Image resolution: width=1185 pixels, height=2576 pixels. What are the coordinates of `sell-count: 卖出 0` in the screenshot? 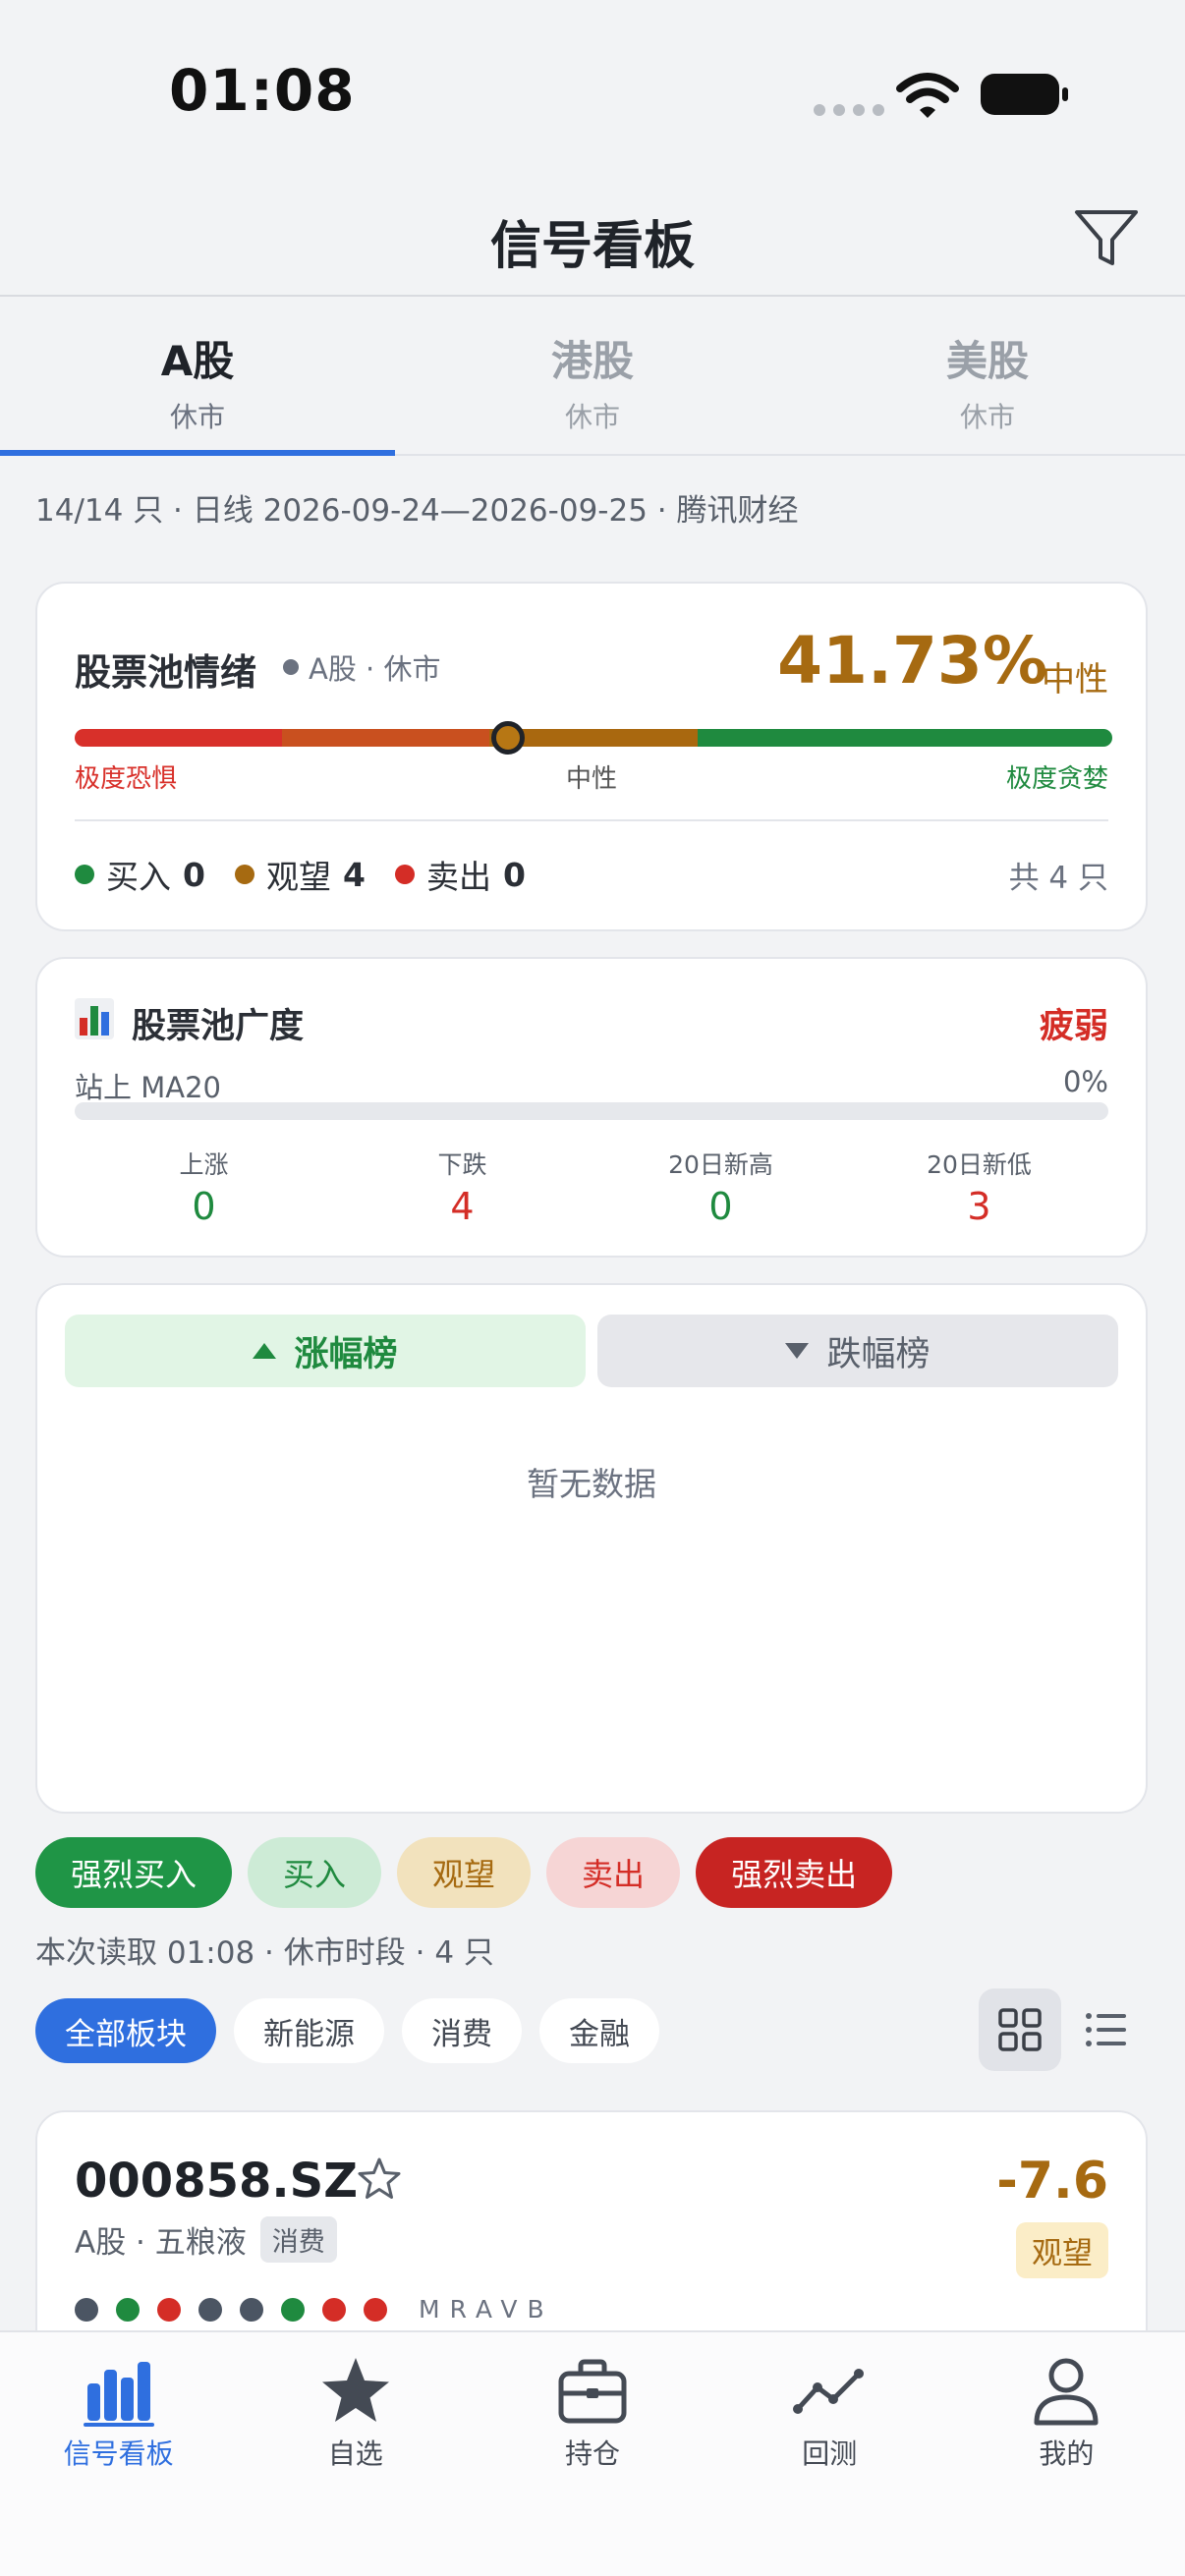 It's located at (460, 874).